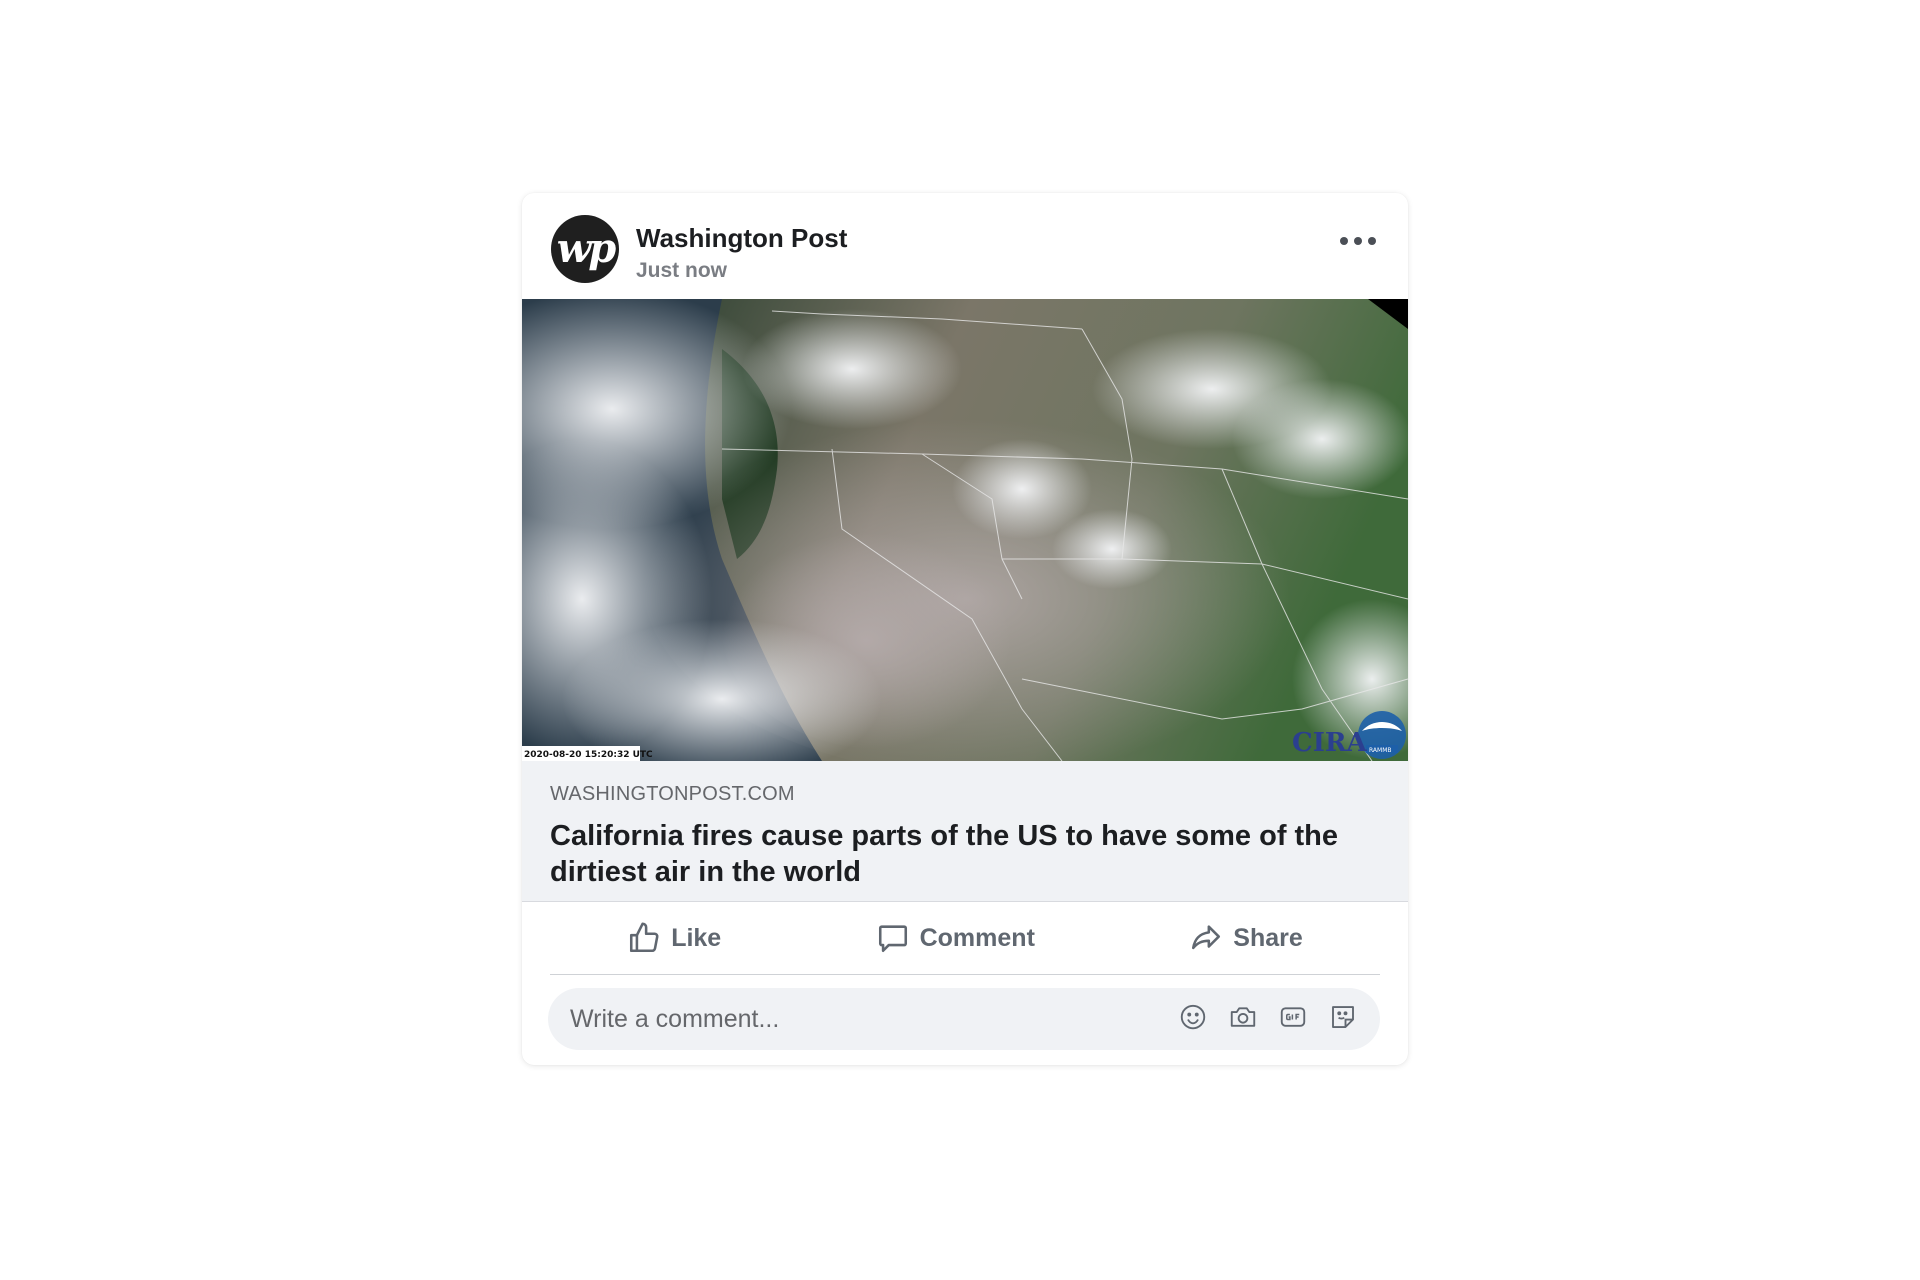 This screenshot has height=1280, width=1920. I want to click on emoji-icon, so click(1193, 1019).